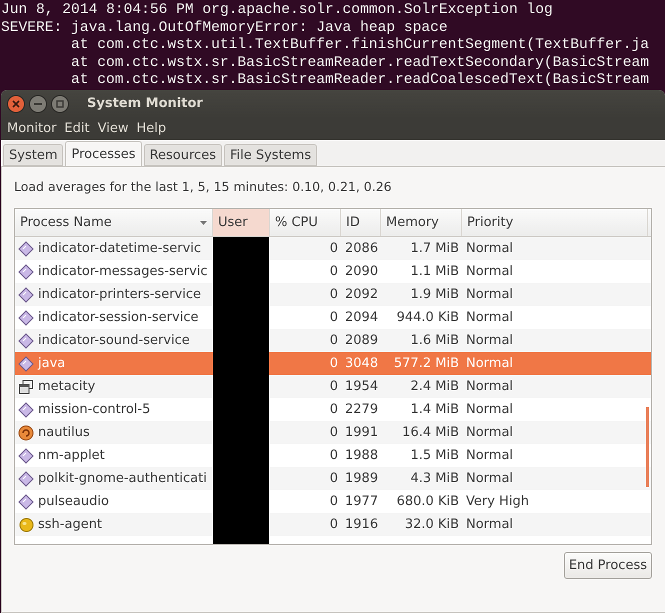  What do you see at coordinates (360, 63) in the screenshot?
I see `terminal-line: at com.ctc.wstx.sr.BasicStreamReader.readTextSecondary(BasicStream` at bounding box center [360, 63].